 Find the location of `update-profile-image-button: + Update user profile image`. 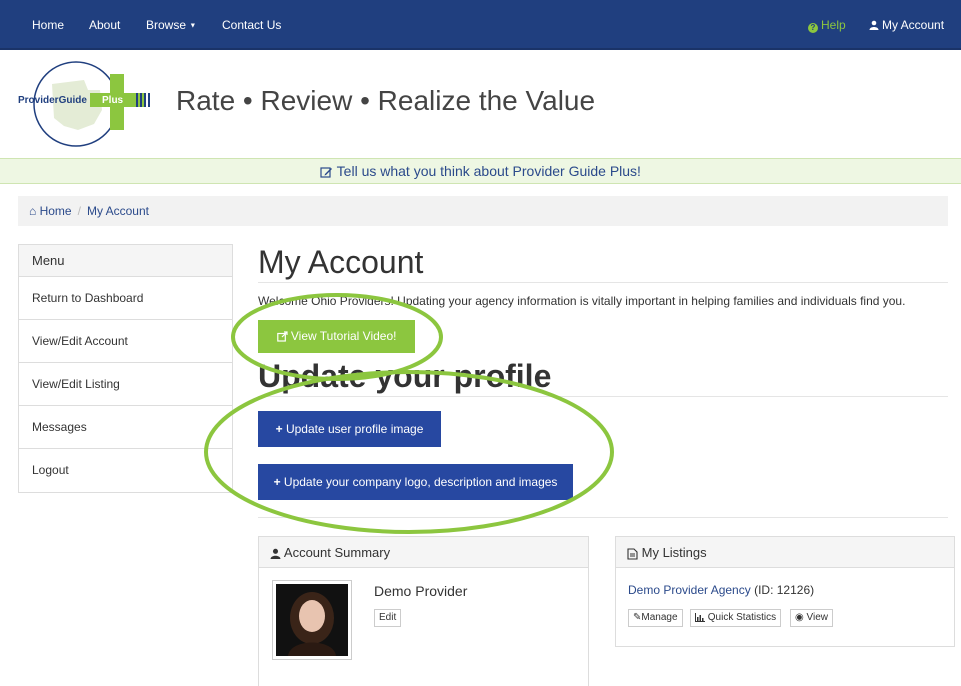

update-profile-image-button: + Update user profile image is located at coordinates (349, 429).